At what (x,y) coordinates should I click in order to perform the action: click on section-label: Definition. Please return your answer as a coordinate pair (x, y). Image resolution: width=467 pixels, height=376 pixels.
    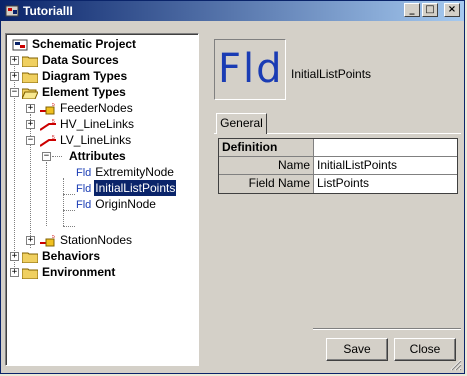
    Looking at the image, I should click on (266, 147).